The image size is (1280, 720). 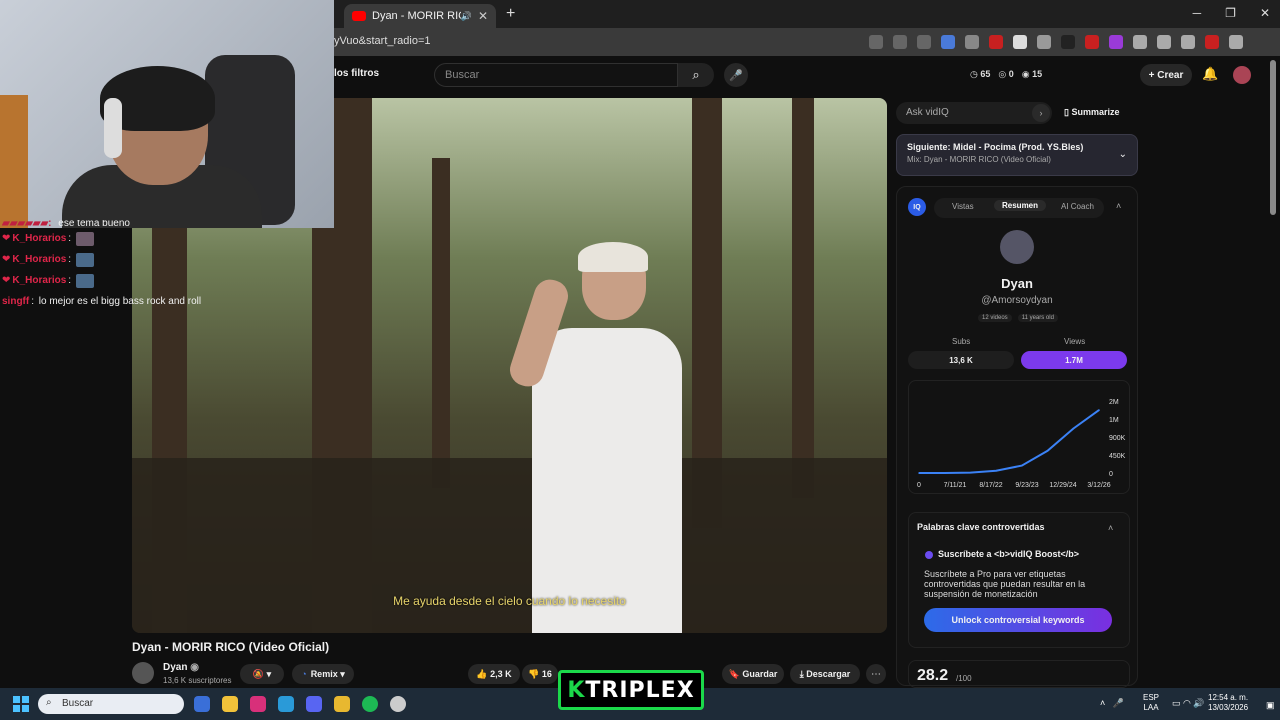 I want to click on webcam-overlay, so click(x=167, y=114).